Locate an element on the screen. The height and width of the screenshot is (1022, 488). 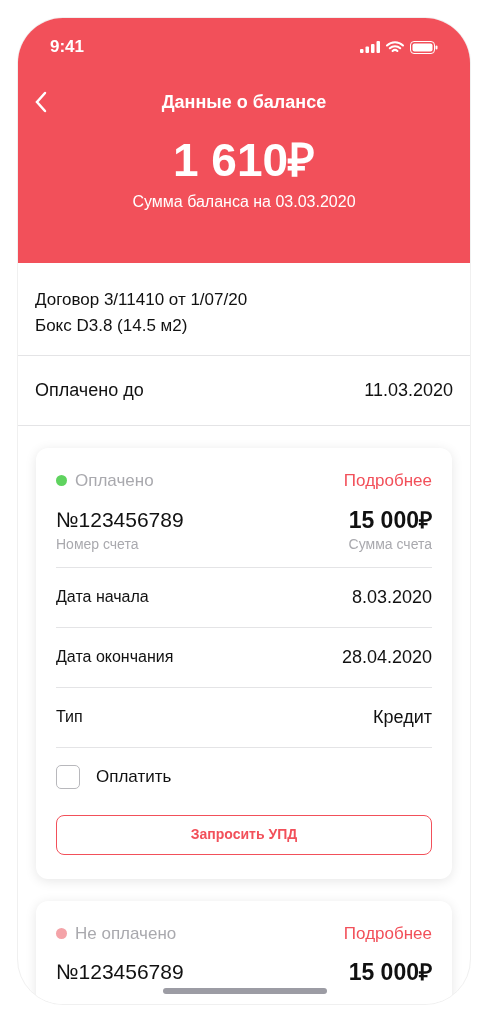
screen-title: Данные о балансе is located at coordinates (244, 102).